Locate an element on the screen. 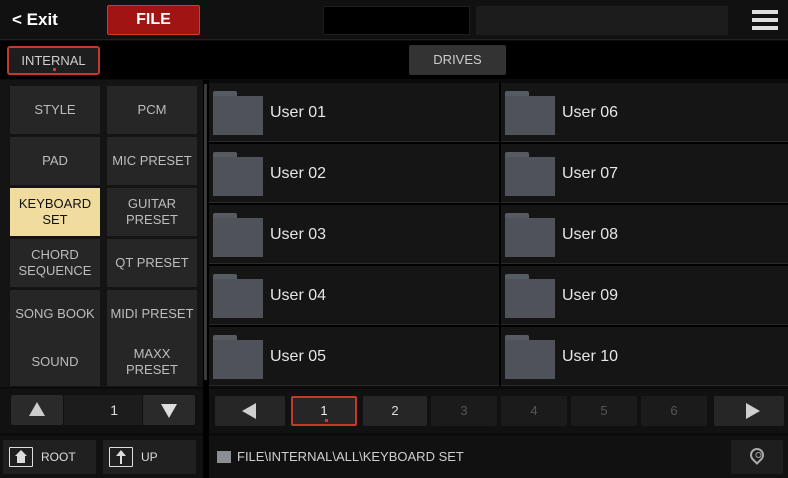 The height and width of the screenshot is (478, 788). page-button-5: 5 is located at coordinates (604, 411).